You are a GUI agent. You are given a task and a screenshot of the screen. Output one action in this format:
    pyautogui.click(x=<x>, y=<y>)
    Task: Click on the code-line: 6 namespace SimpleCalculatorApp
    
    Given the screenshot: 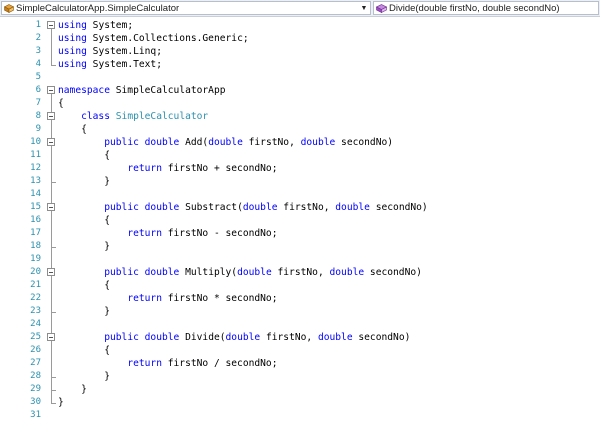 What is the action you would take?
    pyautogui.click(x=300, y=90)
    